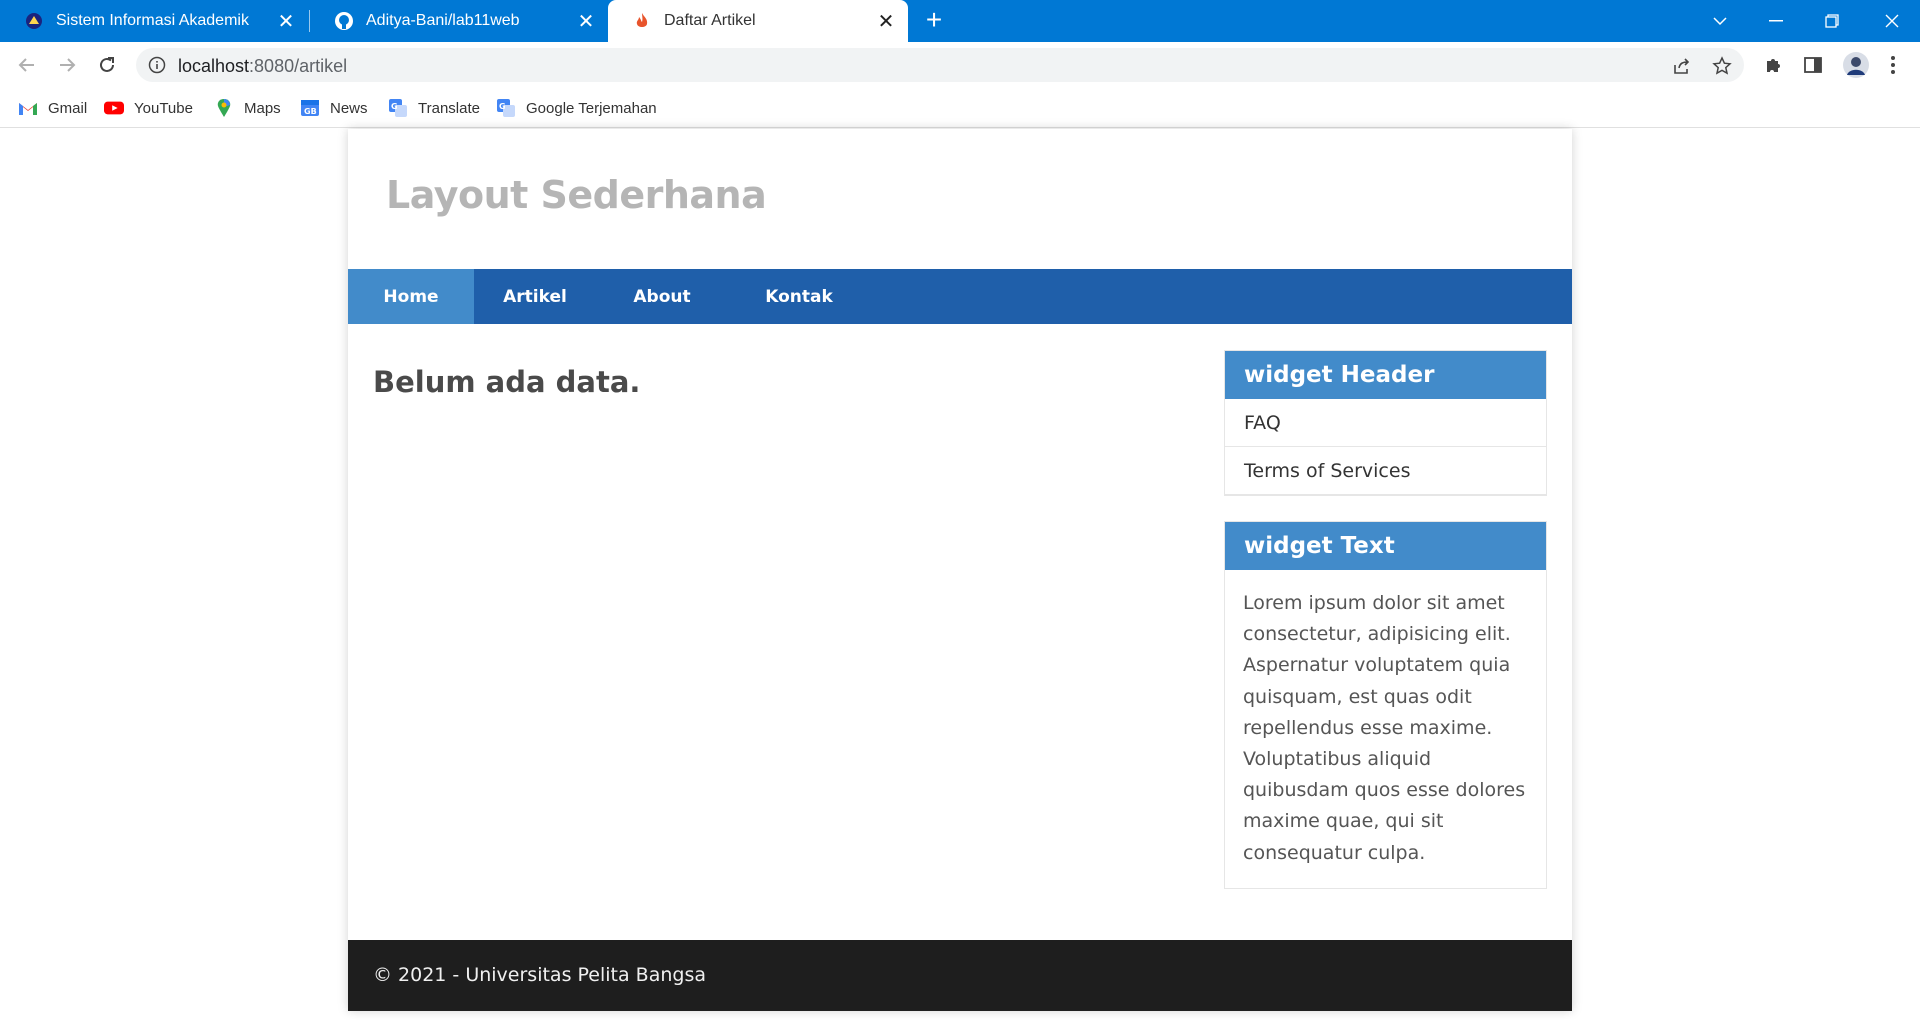  I want to click on widget-text-title: widget Text, so click(1385, 546).